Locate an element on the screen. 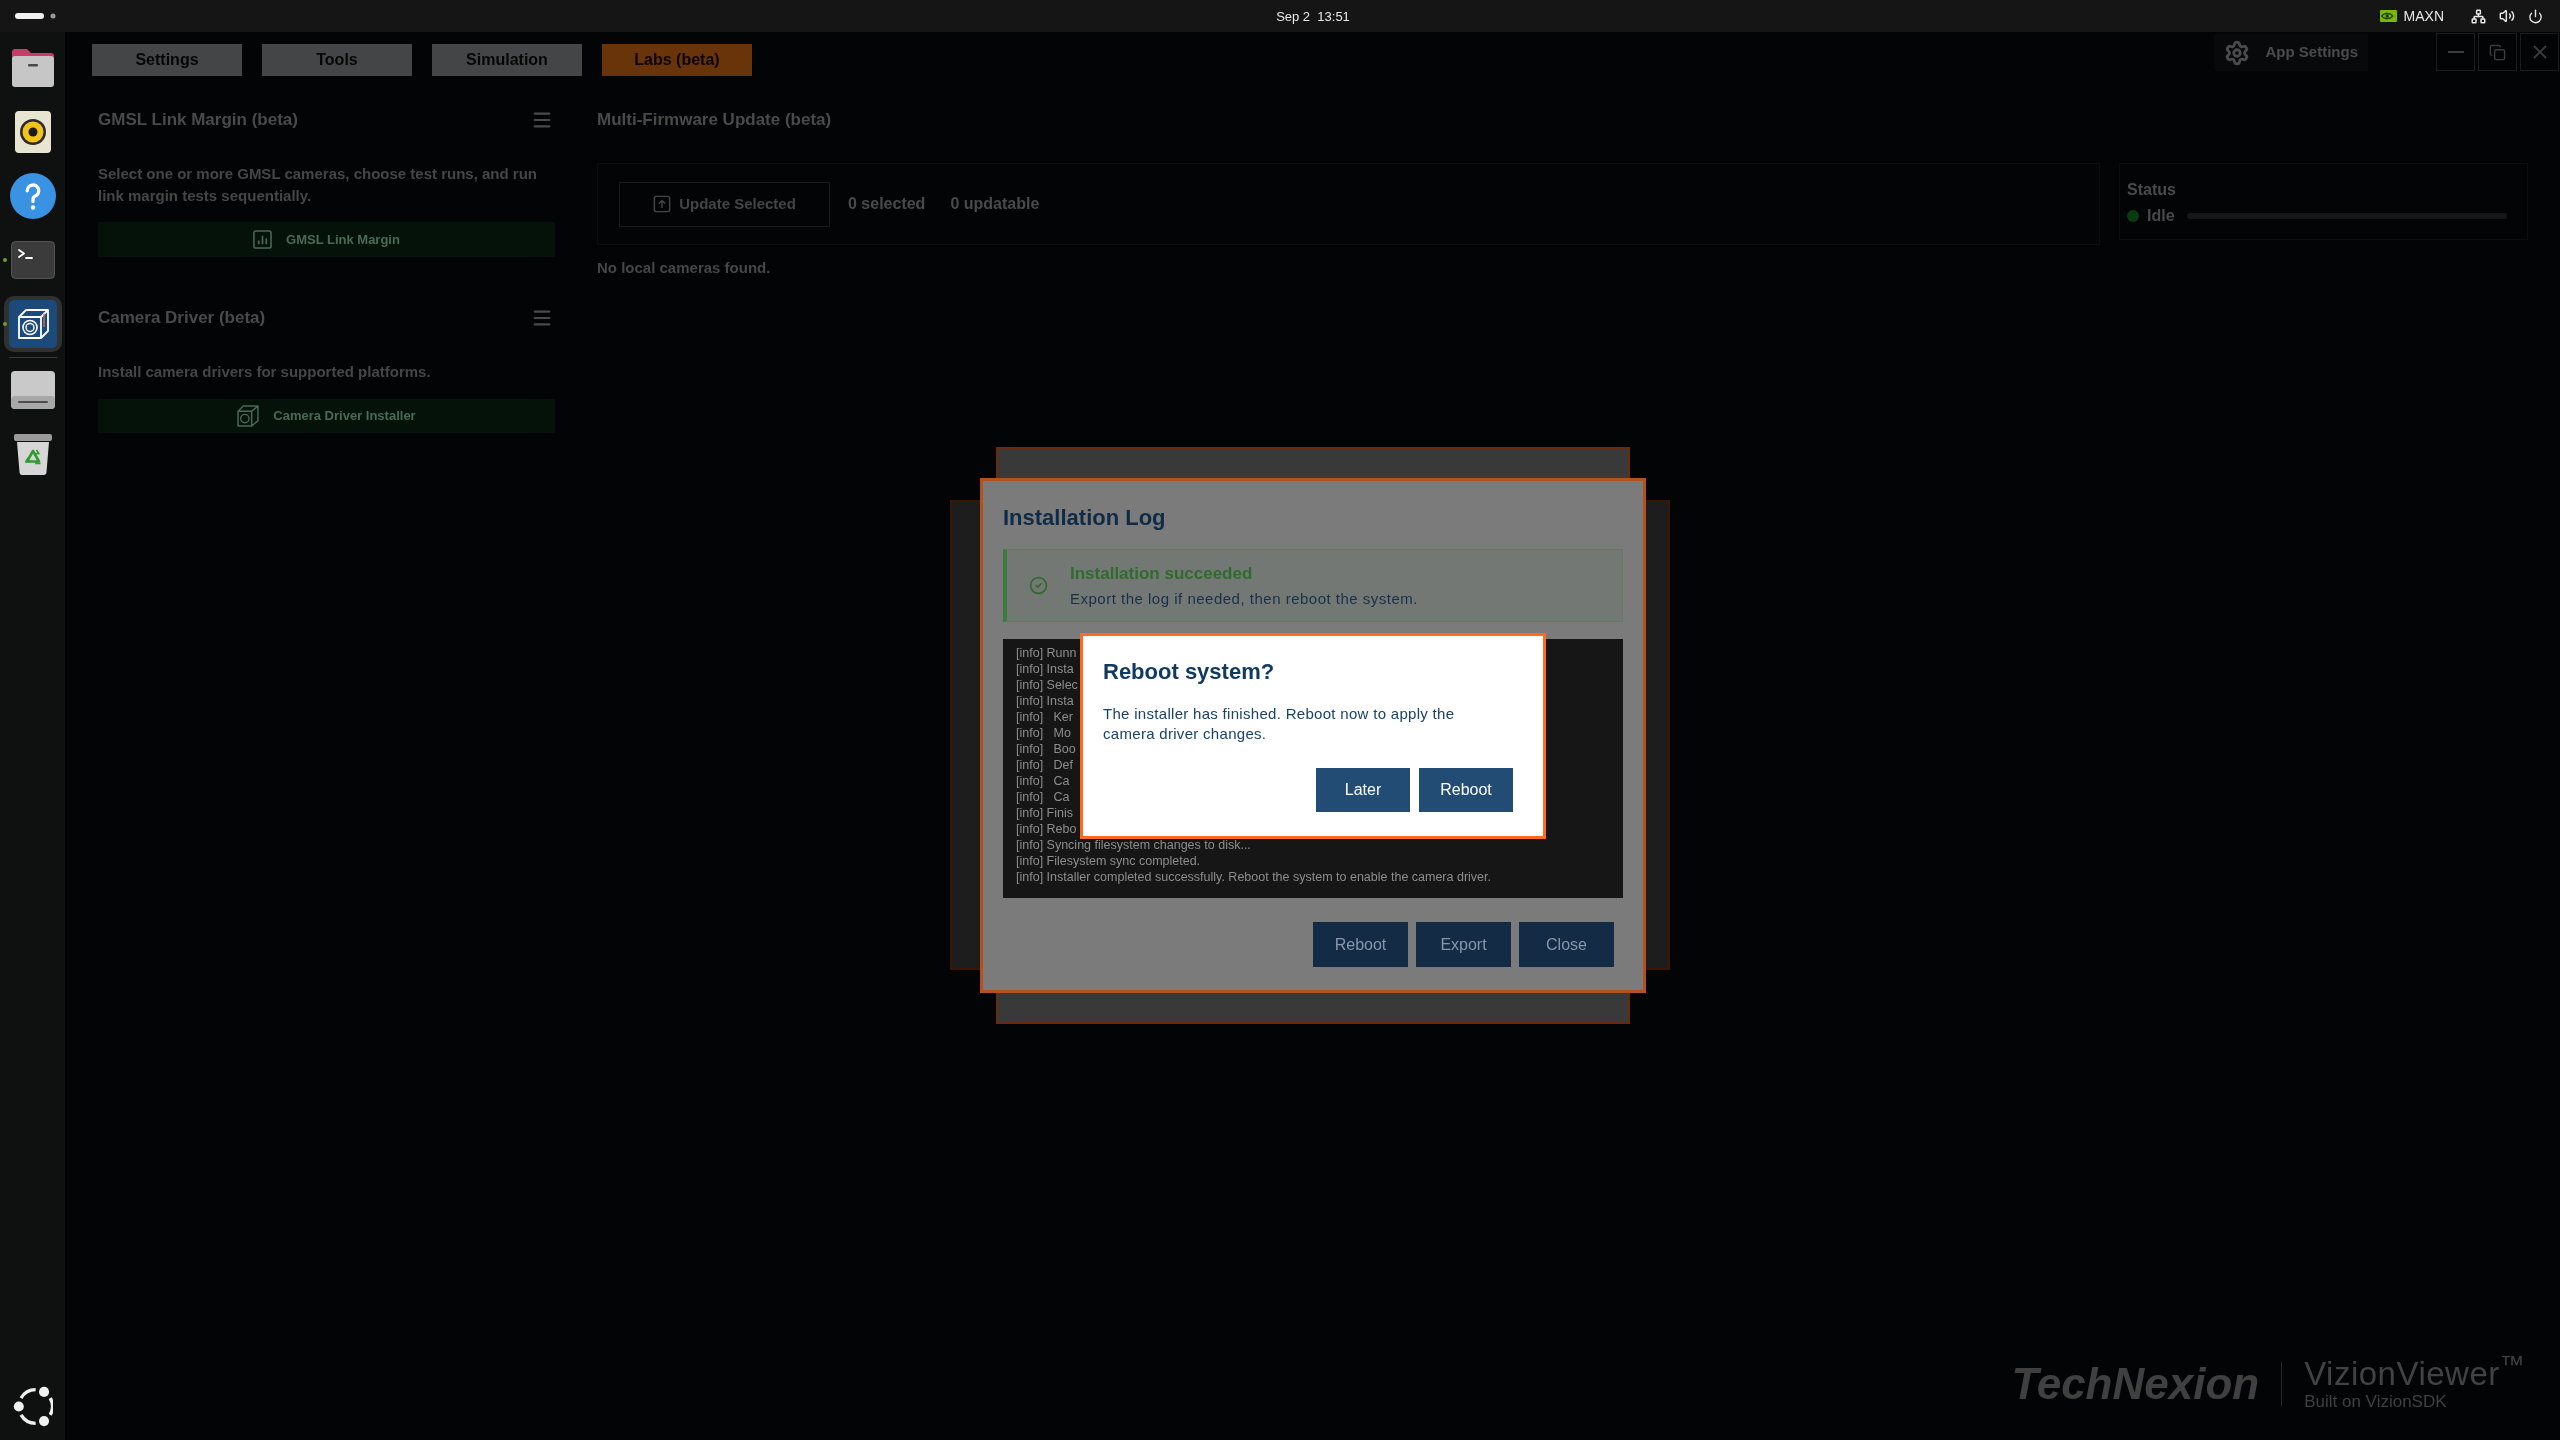 This screenshot has height=1440, width=2560. update-selected-button: Update Selected is located at coordinates (724, 204).